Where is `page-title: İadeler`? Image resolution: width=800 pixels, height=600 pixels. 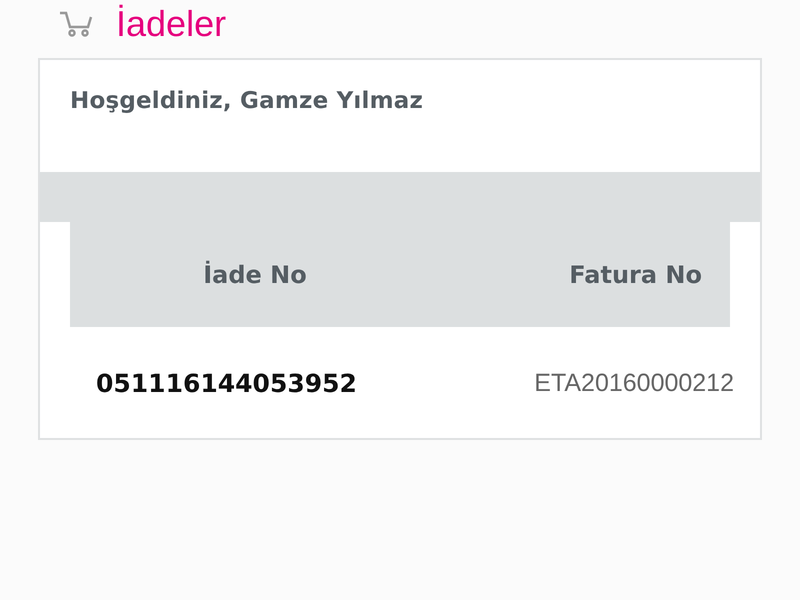
page-title: İadeler is located at coordinates (171, 24).